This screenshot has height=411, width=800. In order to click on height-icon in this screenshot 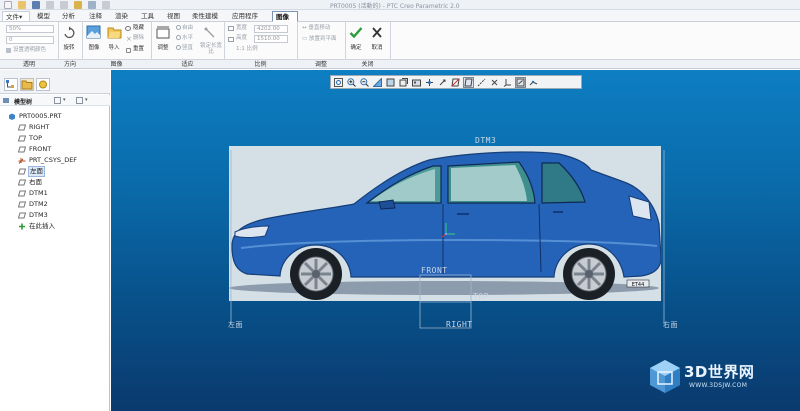, I will do `click(231, 39)`.